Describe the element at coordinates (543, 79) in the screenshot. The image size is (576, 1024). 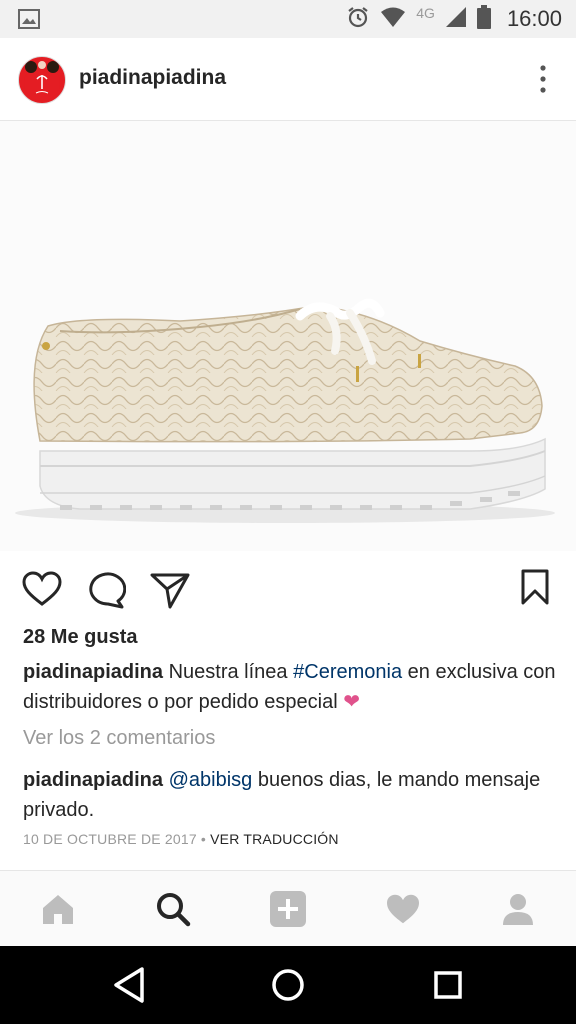
I see `more-options-icon` at that location.